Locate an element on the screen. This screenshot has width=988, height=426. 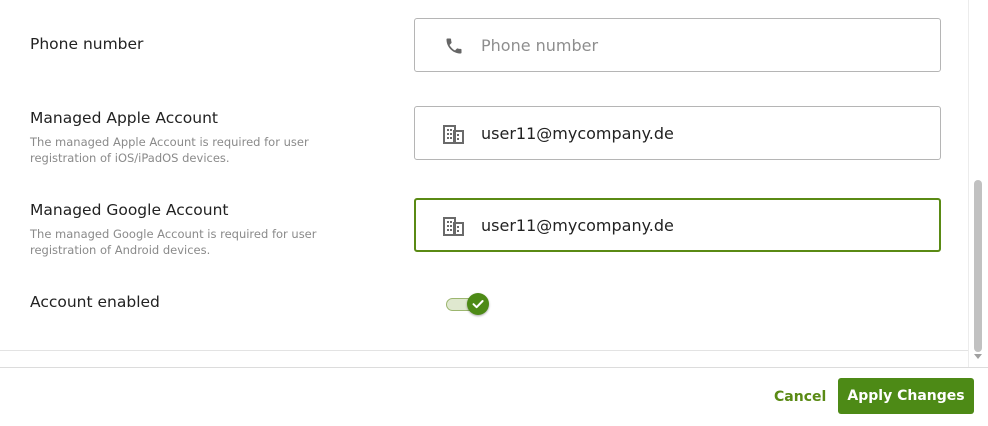
phone-field is located at coordinates (677, 45).